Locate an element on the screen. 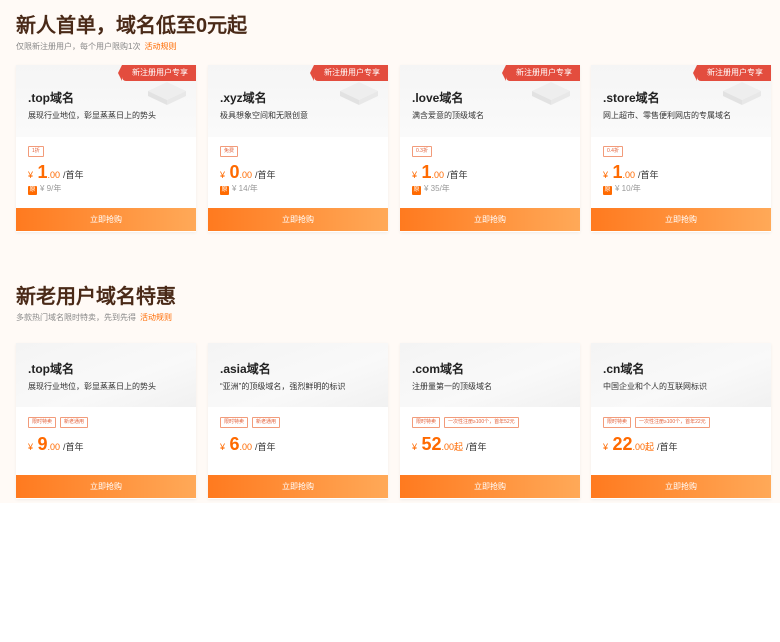  tag-row: 限时特卖 一次性注册≥100个，首年22元 is located at coordinates (658, 426).